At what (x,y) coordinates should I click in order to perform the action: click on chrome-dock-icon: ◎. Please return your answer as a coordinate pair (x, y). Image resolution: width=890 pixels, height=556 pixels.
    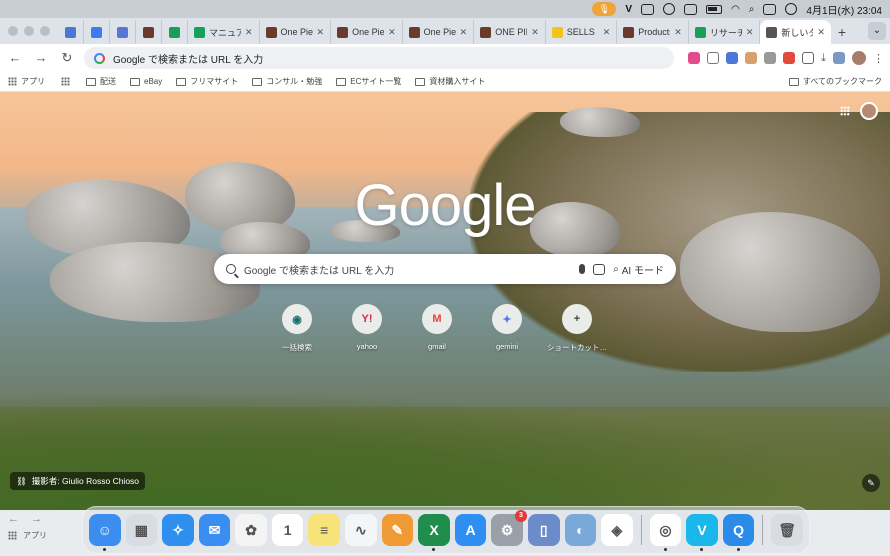
    Looking at the image, I should click on (665, 532).